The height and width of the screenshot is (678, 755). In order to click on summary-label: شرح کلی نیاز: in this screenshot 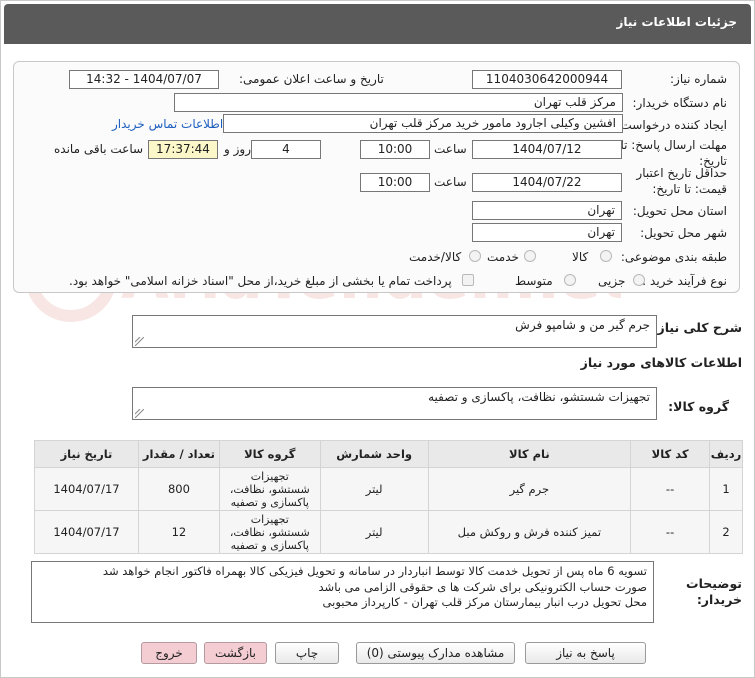, I will do `click(697, 327)`.